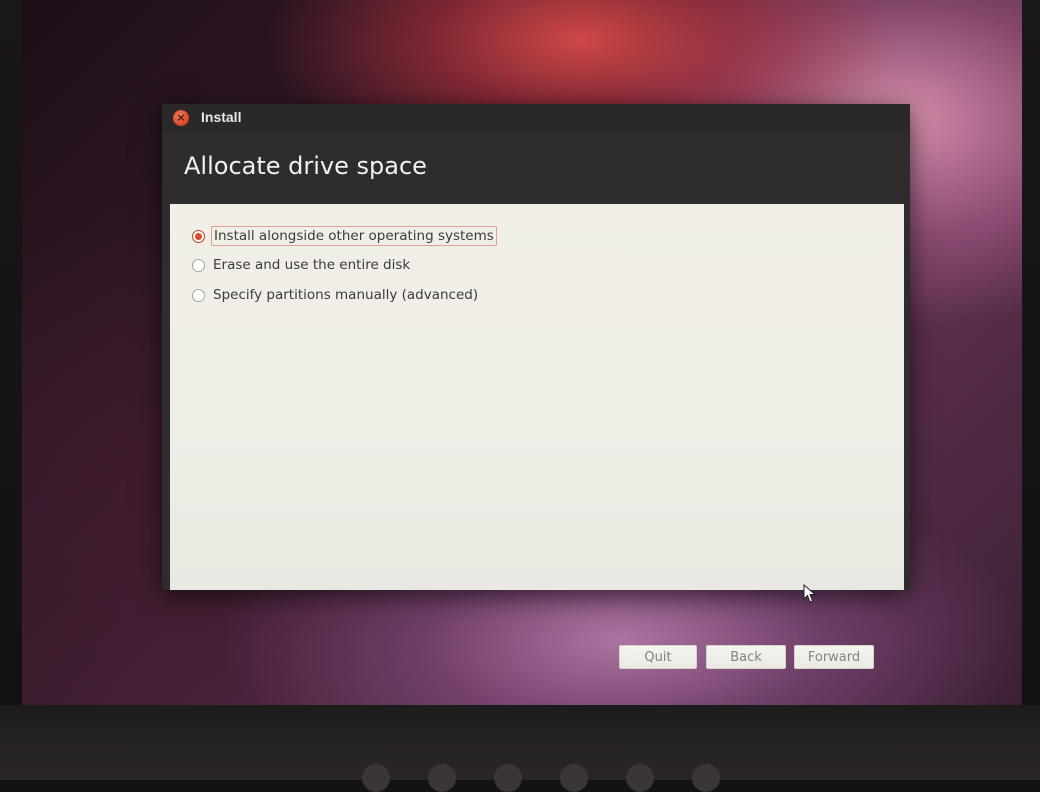 This screenshot has height=792, width=1040. Describe the element at coordinates (198, 236) in the screenshot. I see `radio-button-selected` at that location.